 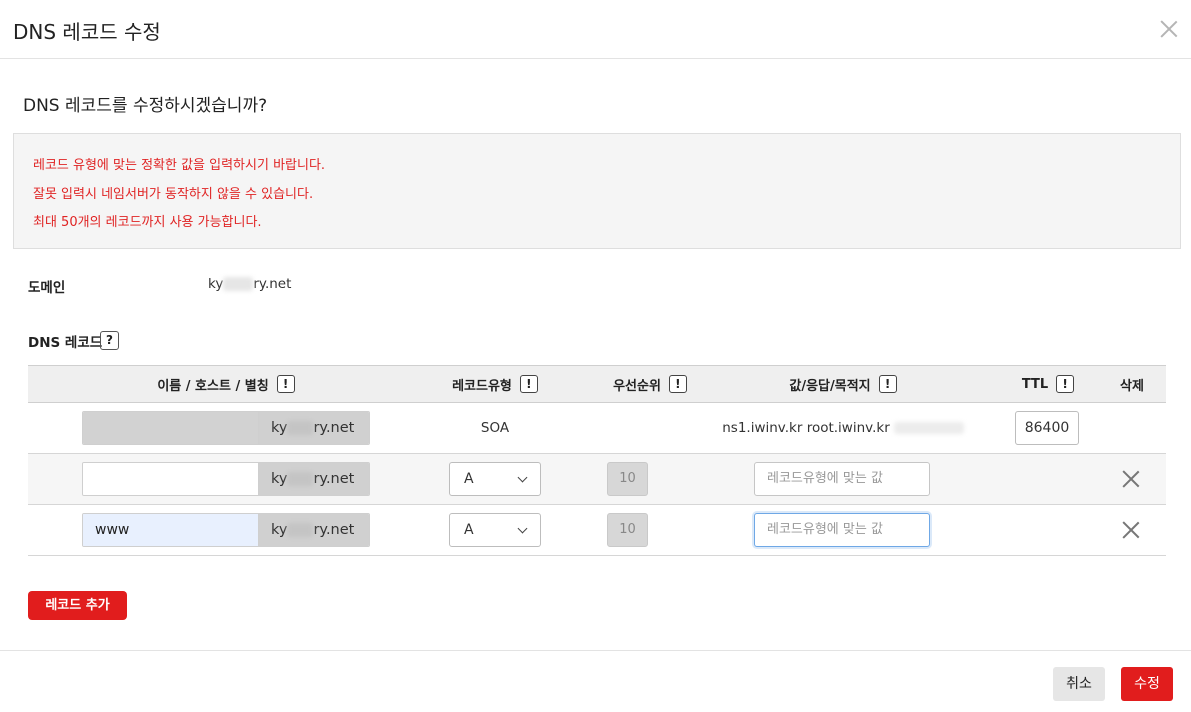 What do you see at coordinates (65, 343) in the screenshot?
I see `dns-record-label: DNS 레코드` at bounding box center [65, 343].